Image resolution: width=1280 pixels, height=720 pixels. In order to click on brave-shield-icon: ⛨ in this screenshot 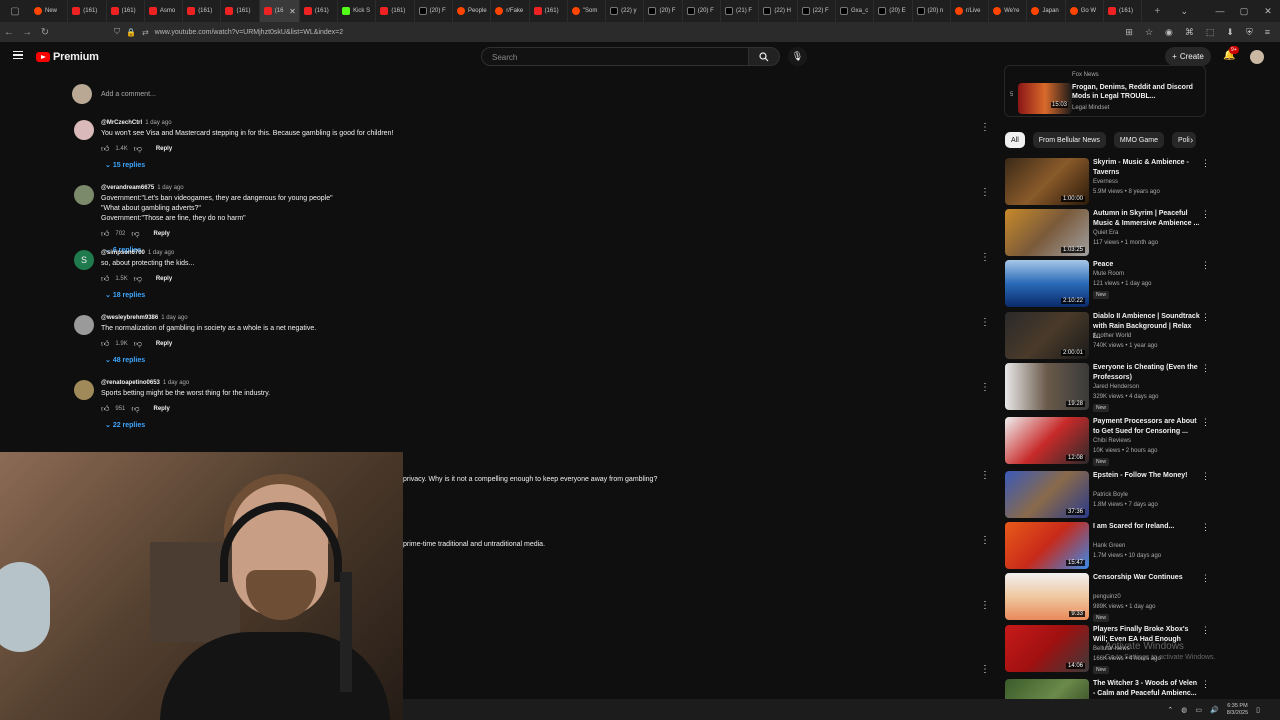, I will do `click(1249, 32)`.